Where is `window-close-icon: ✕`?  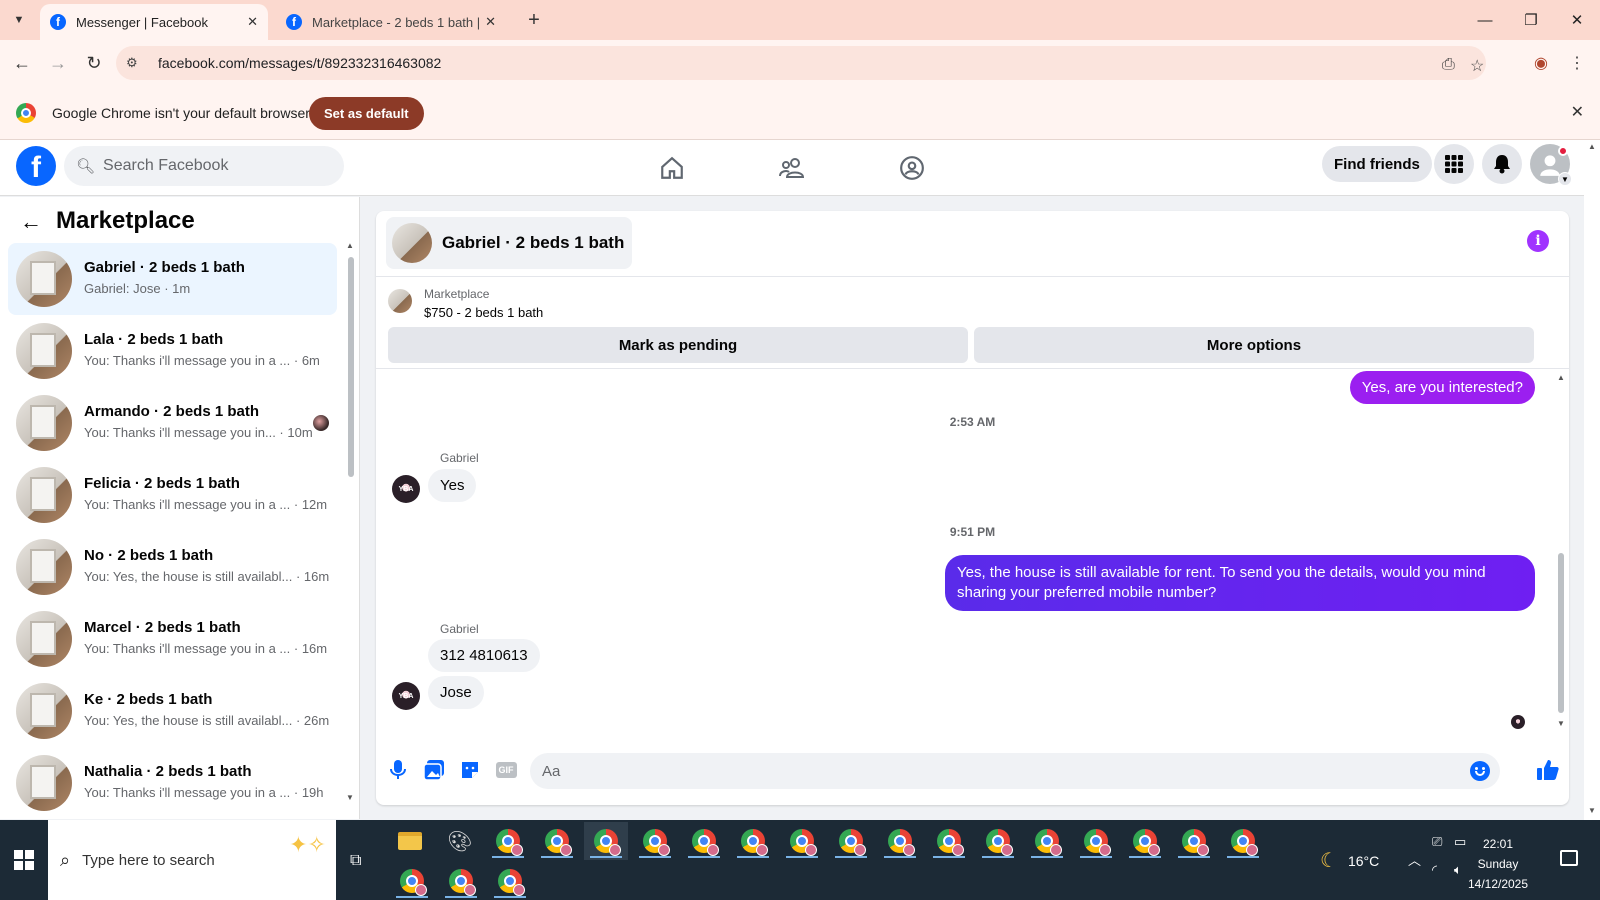 window-close-icon: ✕ is located at coordinates (1577, 20).